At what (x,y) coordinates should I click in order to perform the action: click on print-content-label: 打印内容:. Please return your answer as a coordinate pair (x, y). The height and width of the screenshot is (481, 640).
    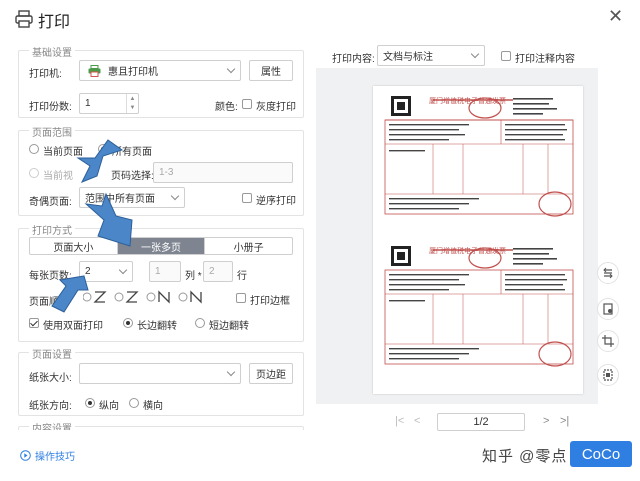
    Looking at the image, I should click on (353, 59).